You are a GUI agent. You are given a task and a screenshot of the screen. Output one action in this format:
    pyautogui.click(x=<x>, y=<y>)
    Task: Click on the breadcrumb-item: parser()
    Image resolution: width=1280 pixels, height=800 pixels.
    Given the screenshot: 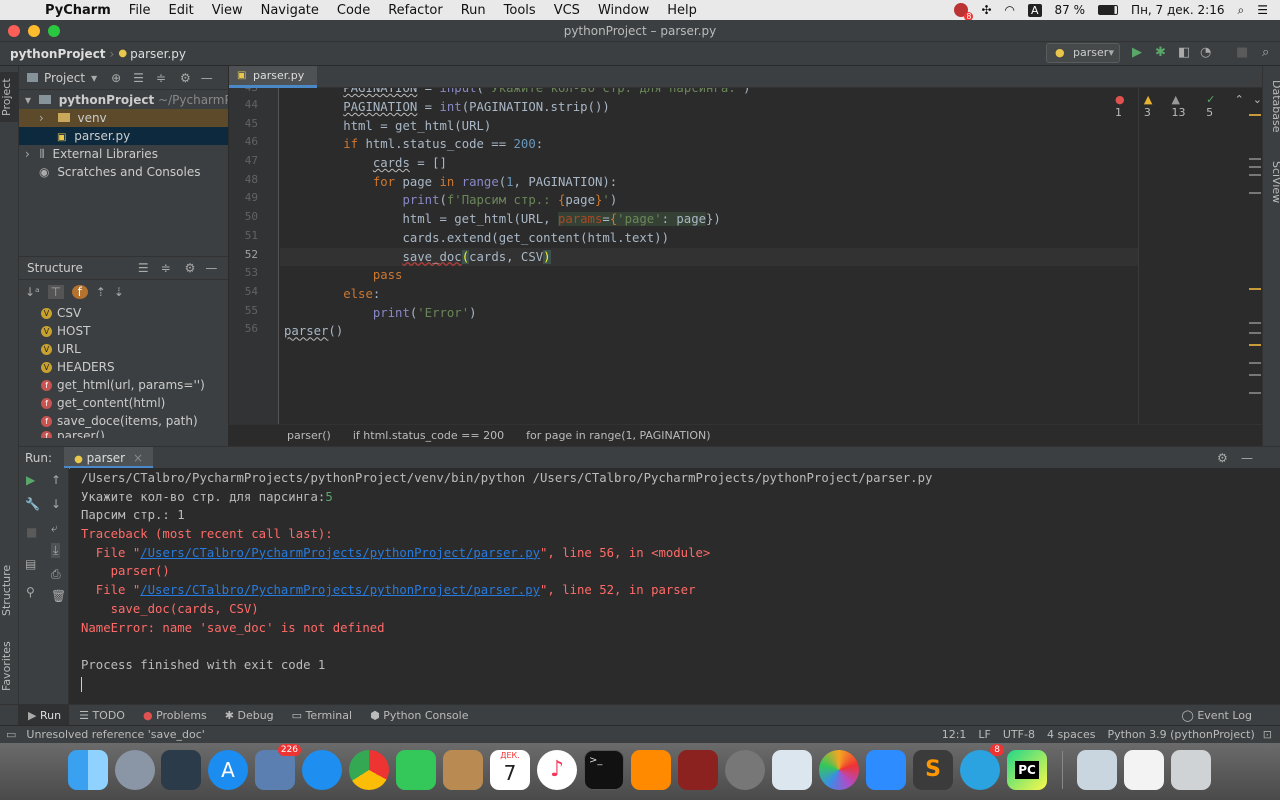 What is the action you would take?
    pyautogui.click(x=309, y=435)
    